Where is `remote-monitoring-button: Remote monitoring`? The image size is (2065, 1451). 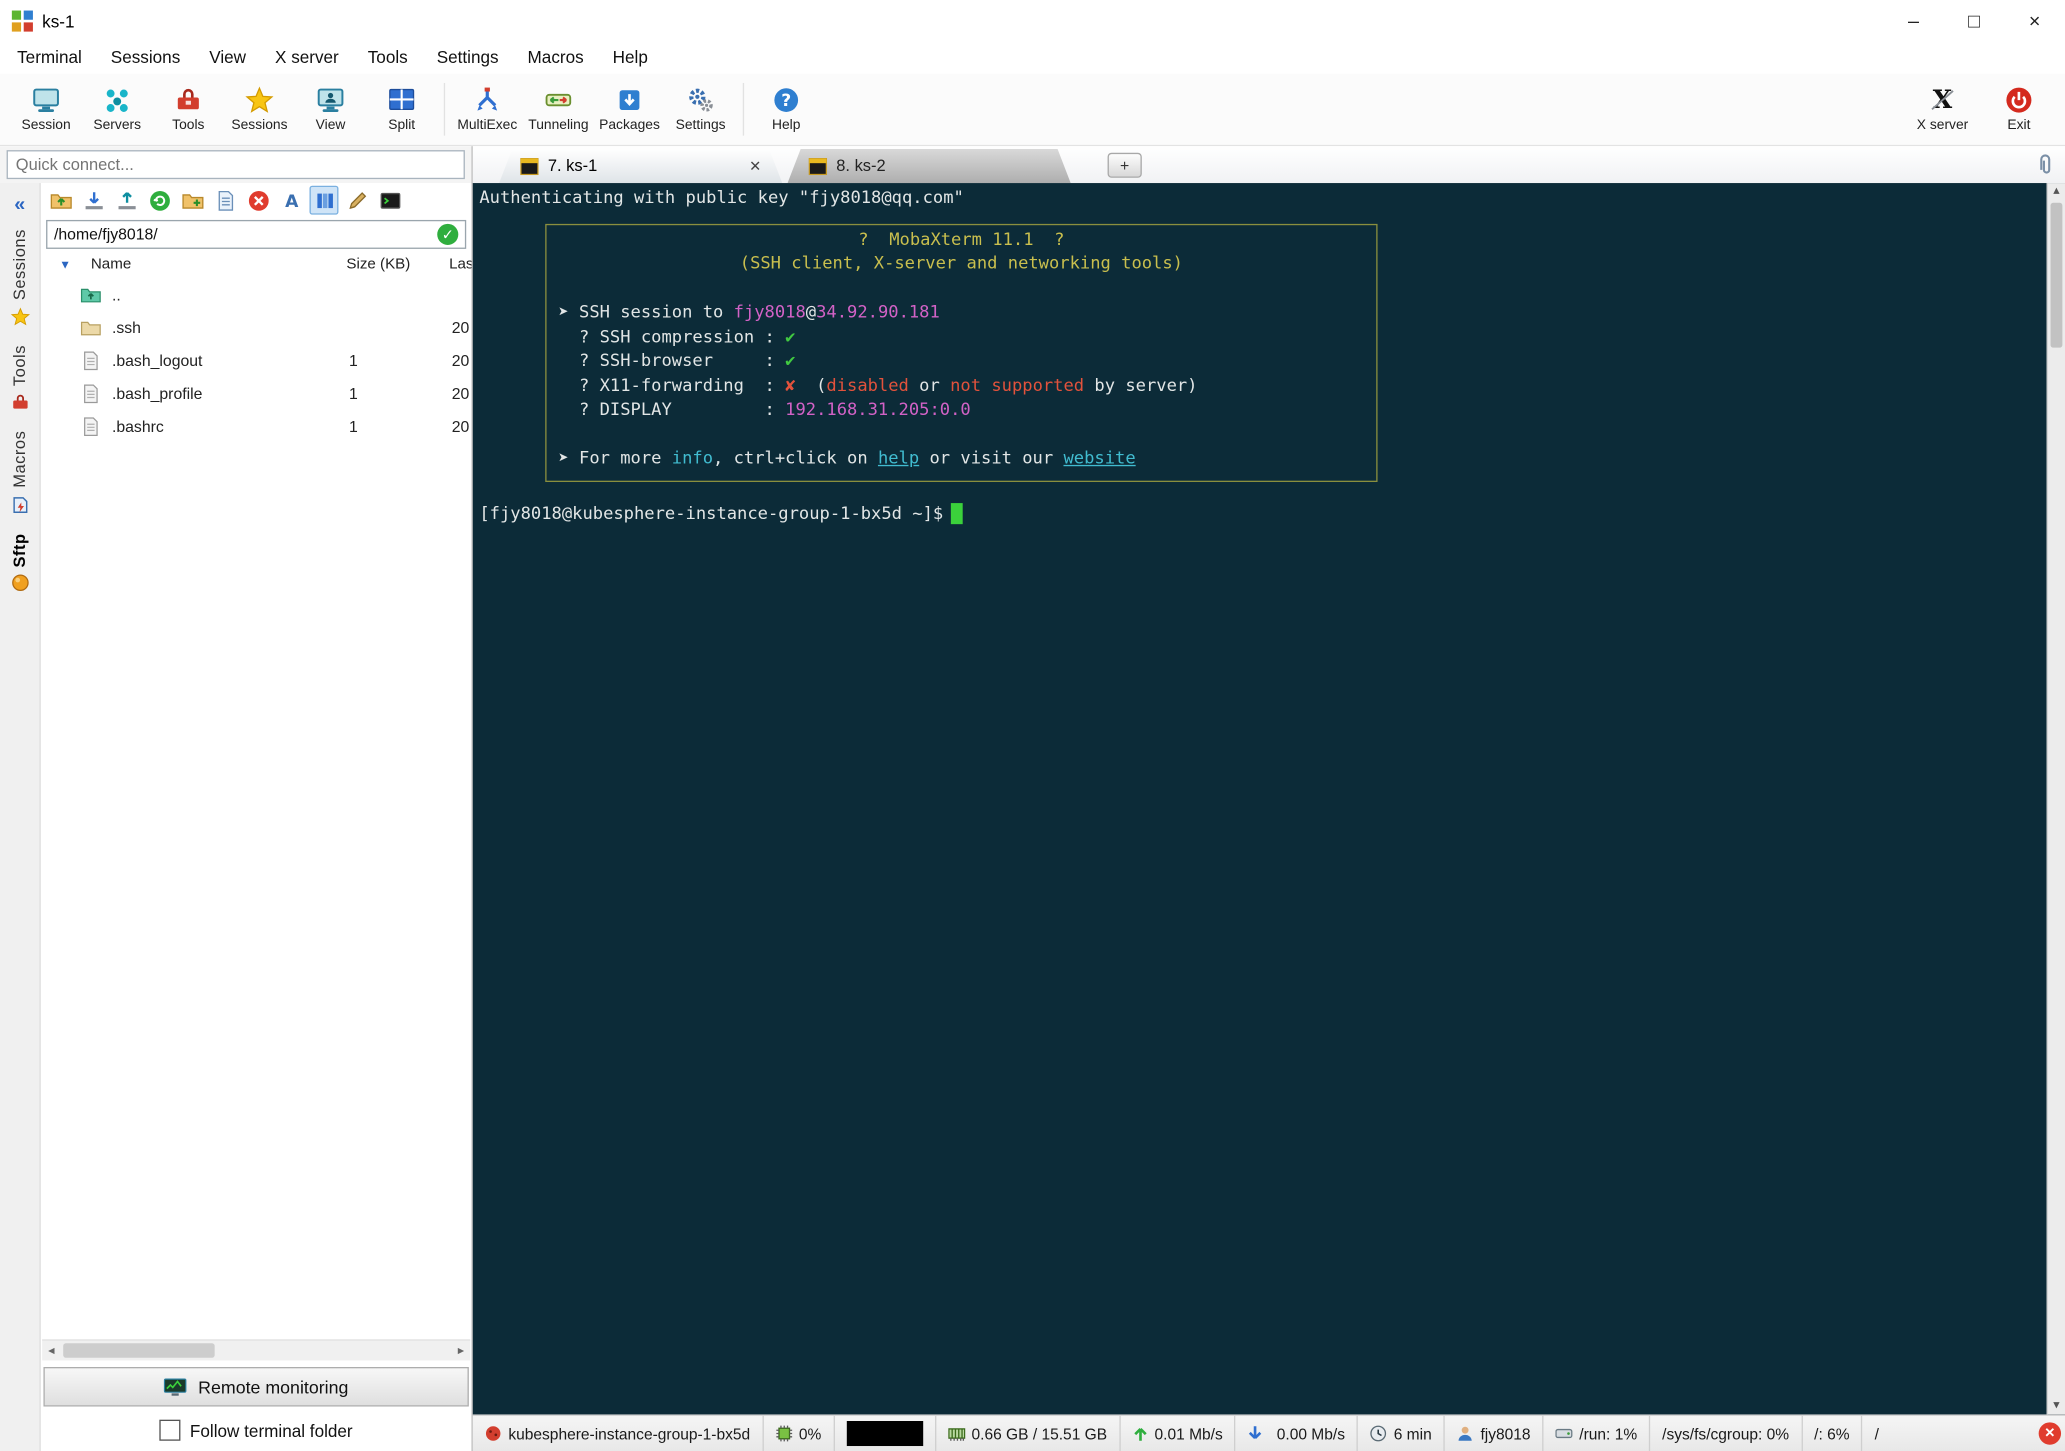 remote-monitoring-button: Remote monitoring is located at coordinates (256, 1387).